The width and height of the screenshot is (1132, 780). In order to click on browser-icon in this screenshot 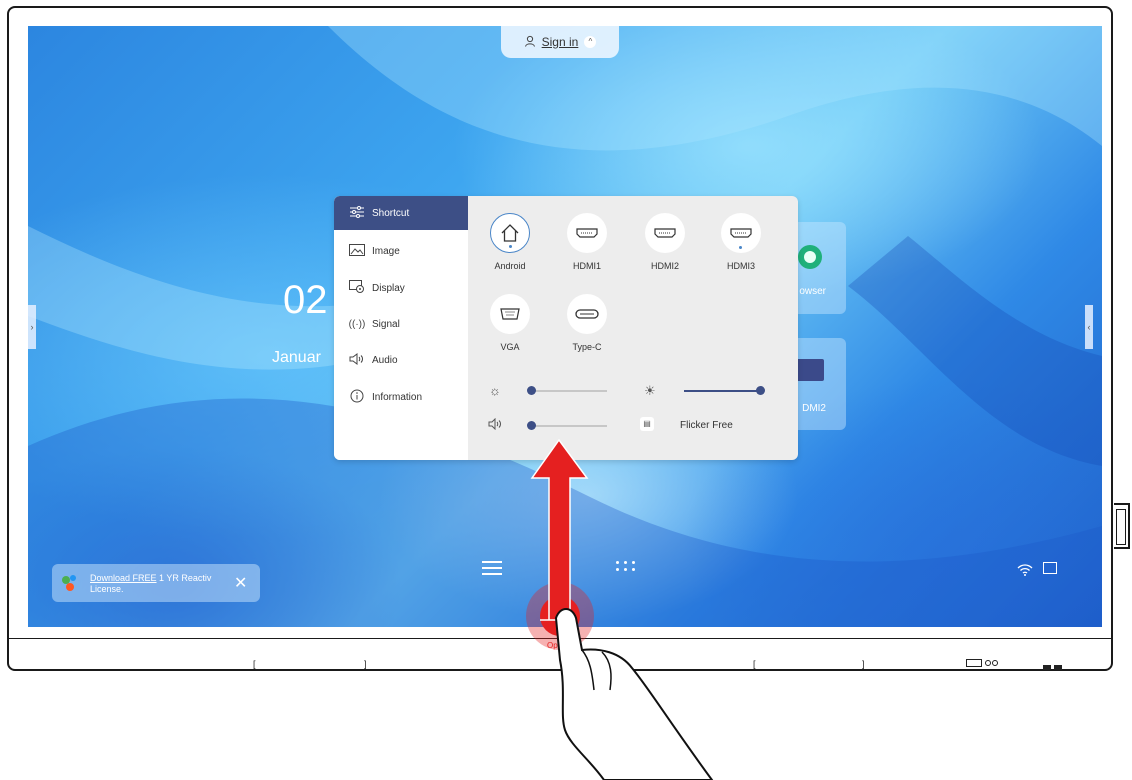, I will do `click(810, 257)`.